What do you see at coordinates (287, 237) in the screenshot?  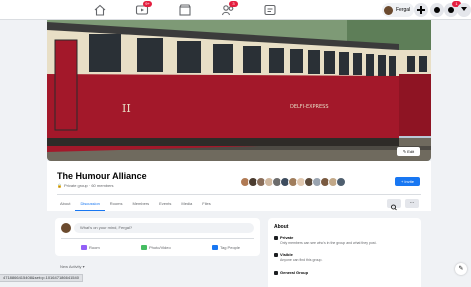 I see `about-item-title: Private` at bounding box center [287, 237].